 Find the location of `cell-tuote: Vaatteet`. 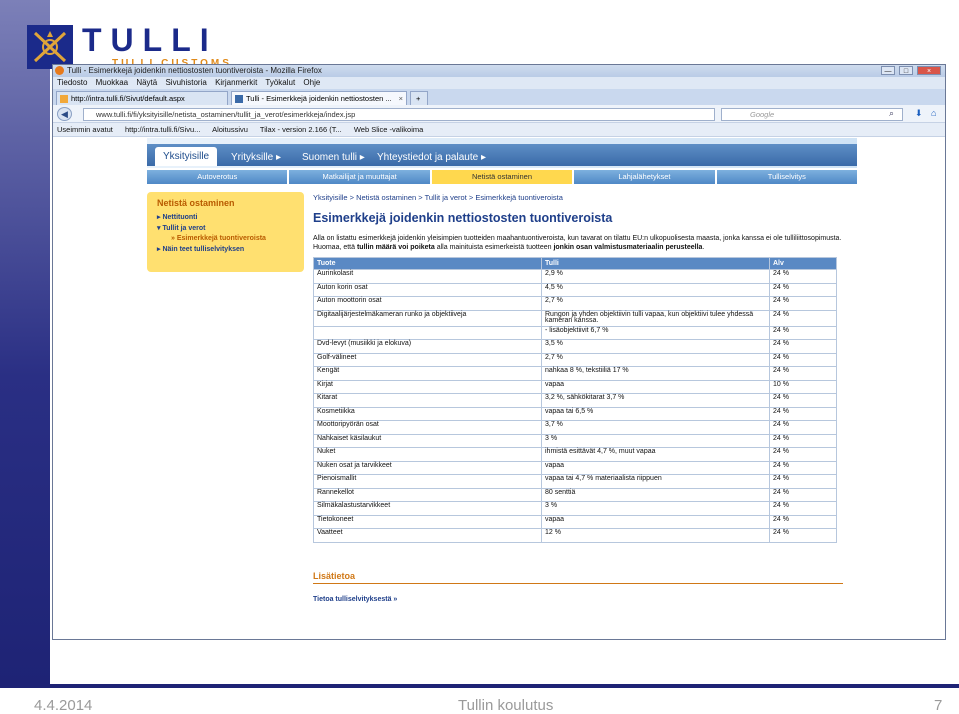

cell-tuote: Vaatteet is located at coordinates (427, 535).